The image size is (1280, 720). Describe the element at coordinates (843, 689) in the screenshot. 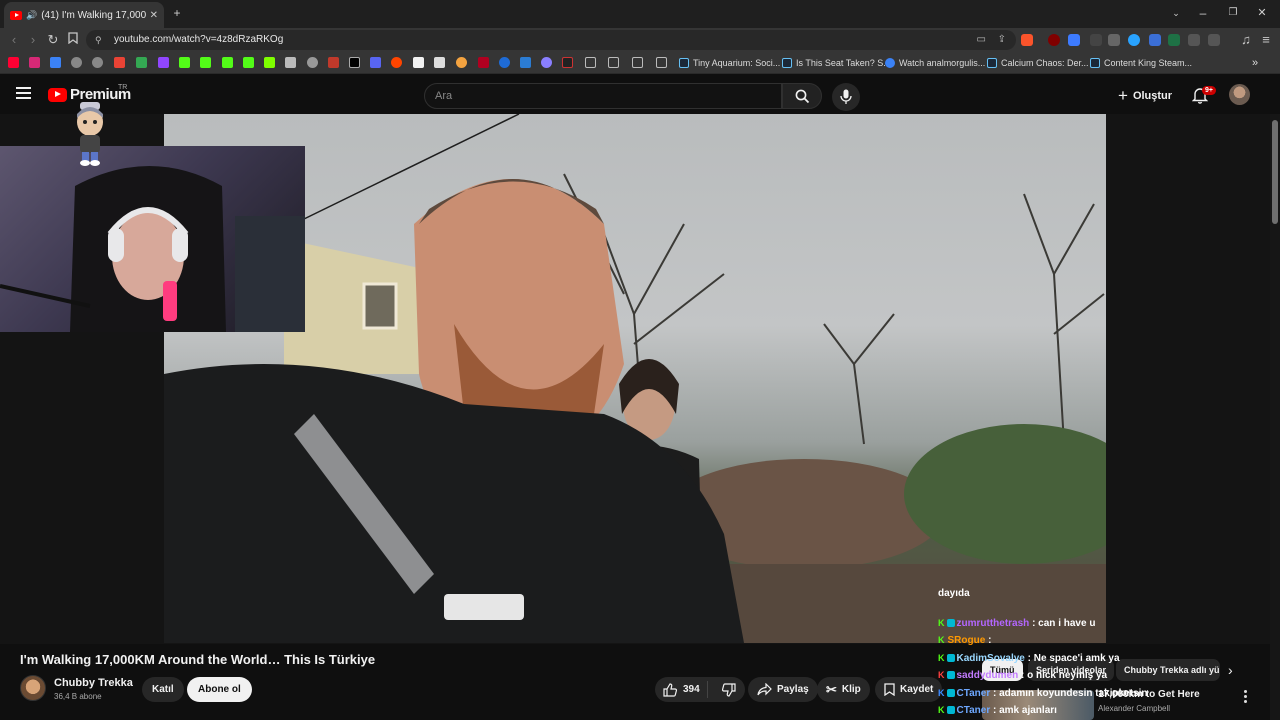

I see `clip-button: ✂ Klip` at that location.